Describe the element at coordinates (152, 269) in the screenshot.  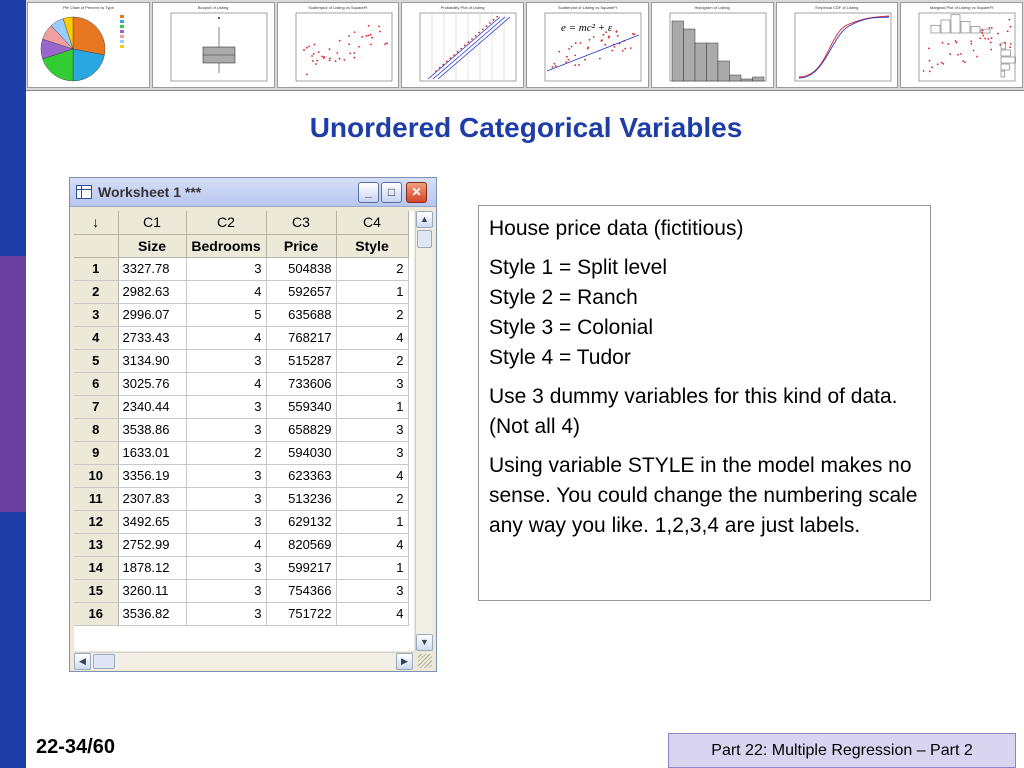
I see `cell-size: 3327.78` at that location.